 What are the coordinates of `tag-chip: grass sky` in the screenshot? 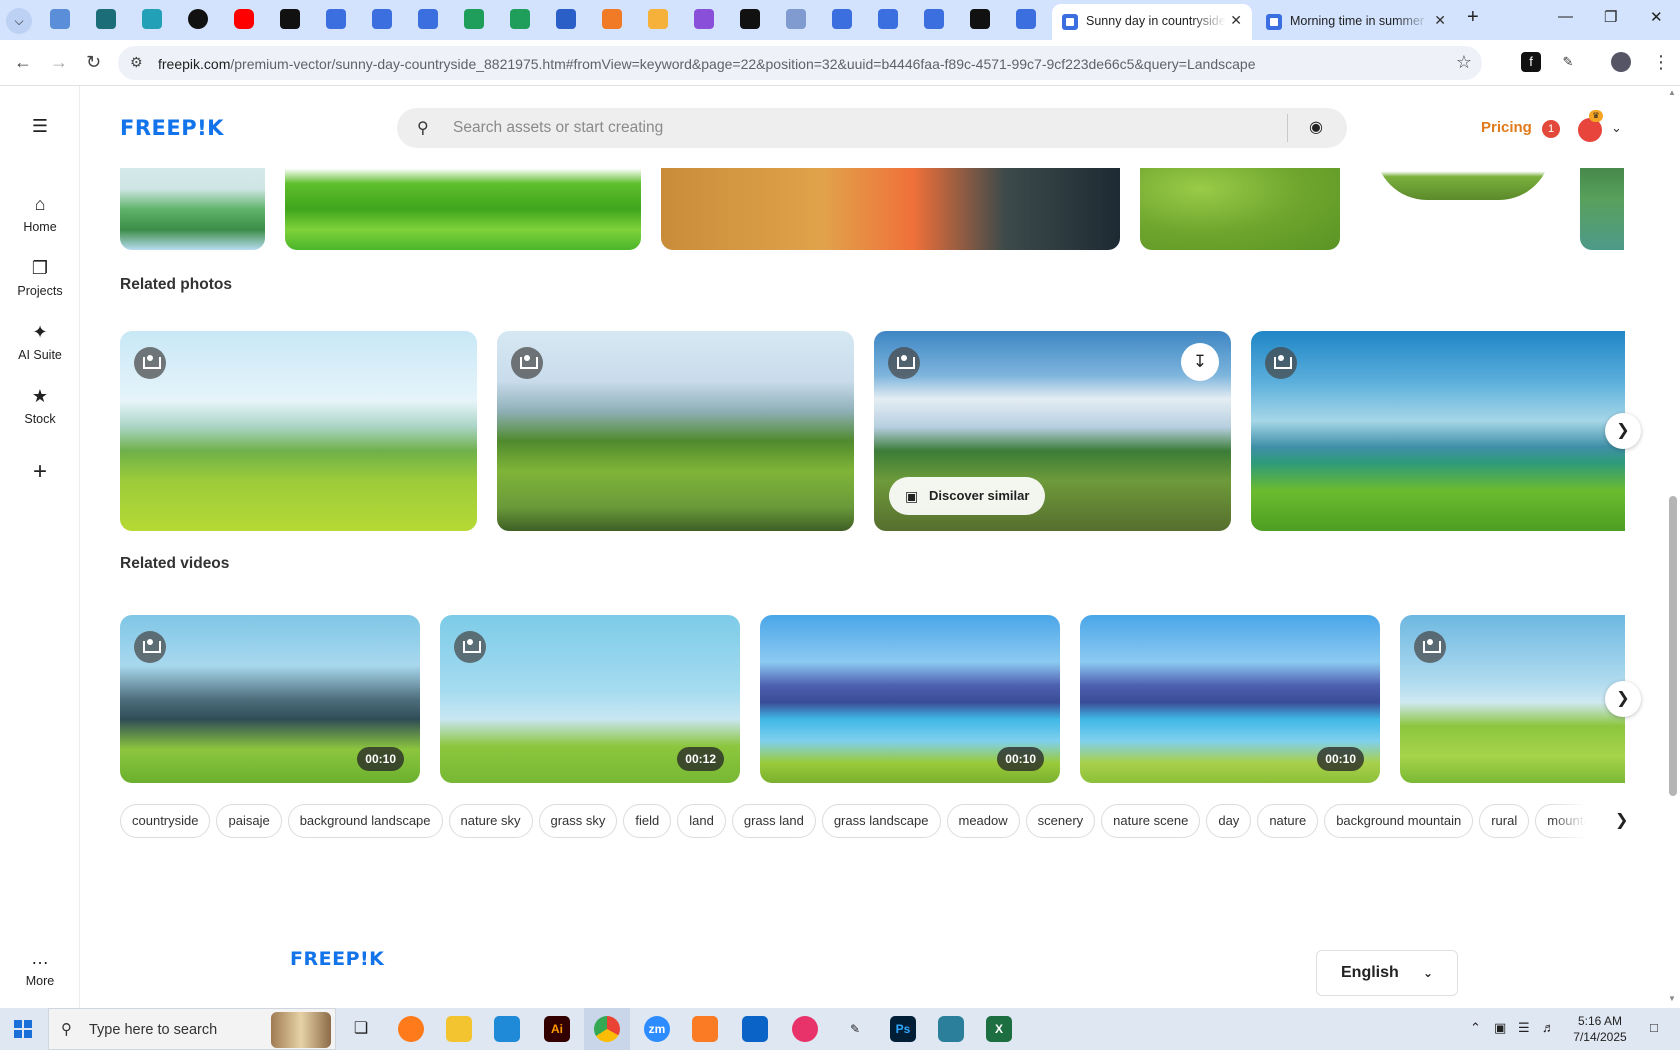 It's located at (578, 821).